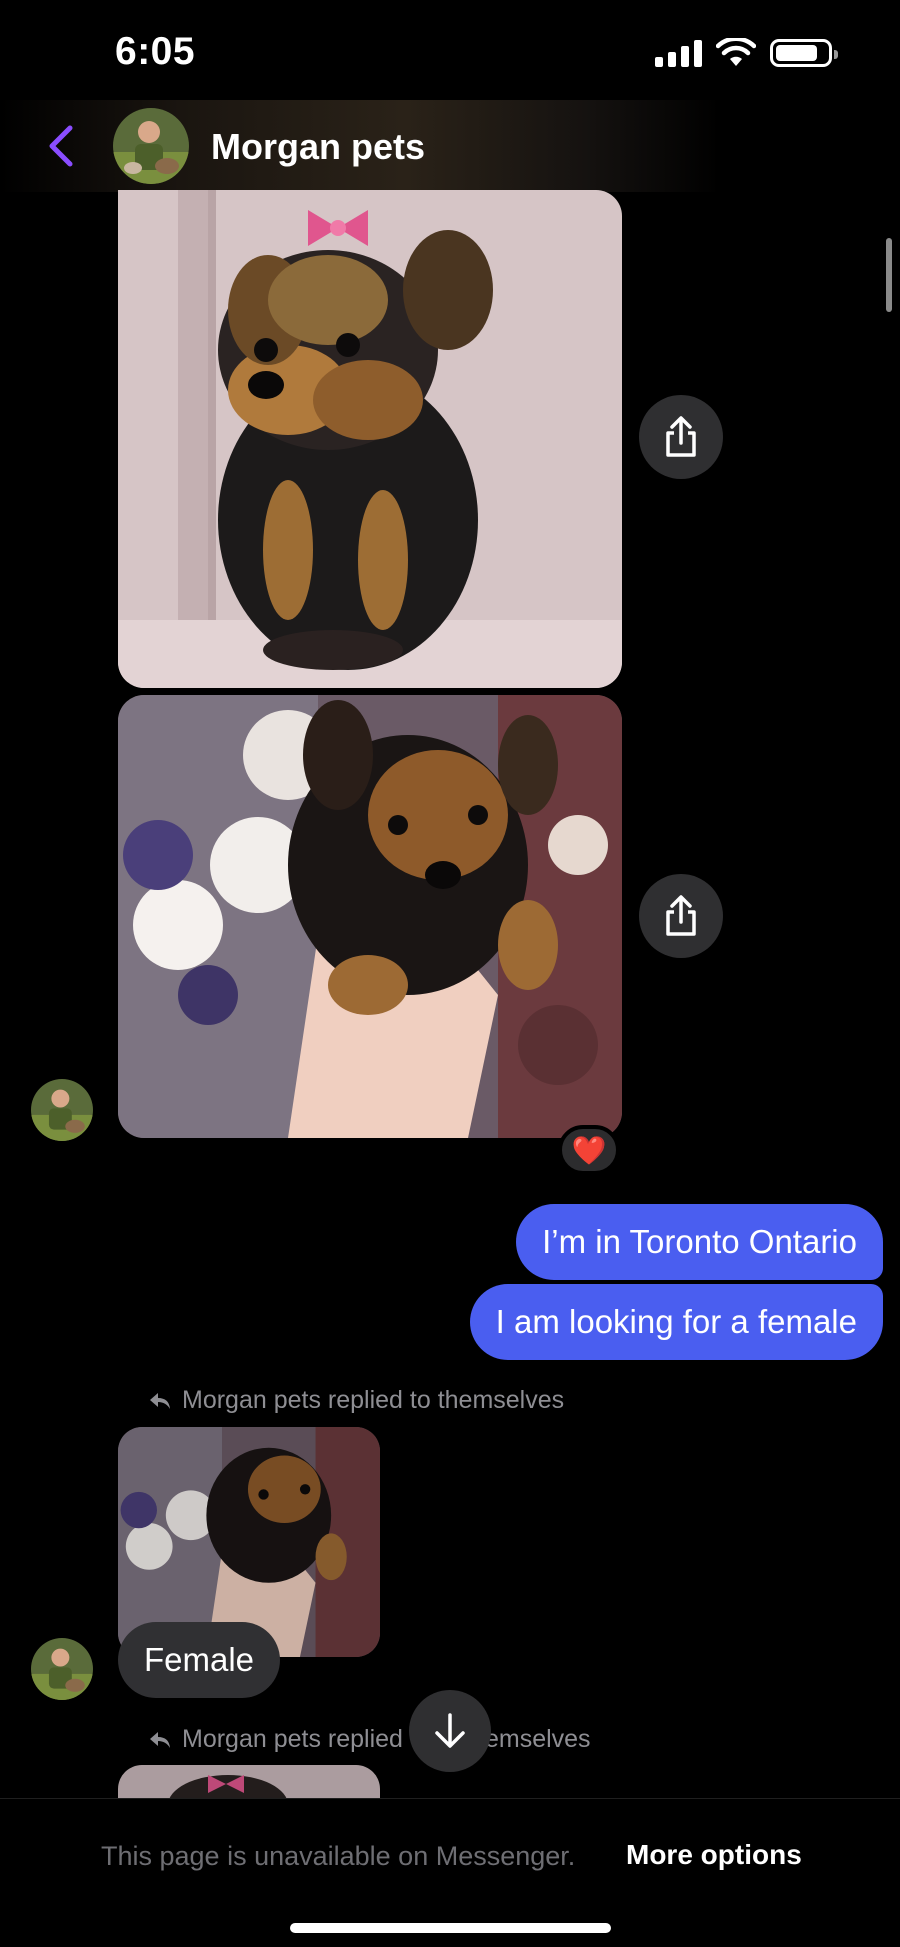 The image size is (900, 1947). I want to click on wifi-icon, so click(736, 52).